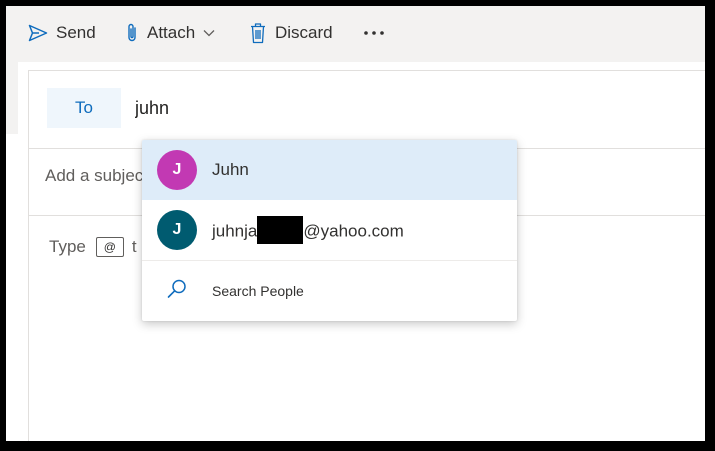 The image size is (715, 451). I want to click on discard-label: Discard, so click(304, 32).